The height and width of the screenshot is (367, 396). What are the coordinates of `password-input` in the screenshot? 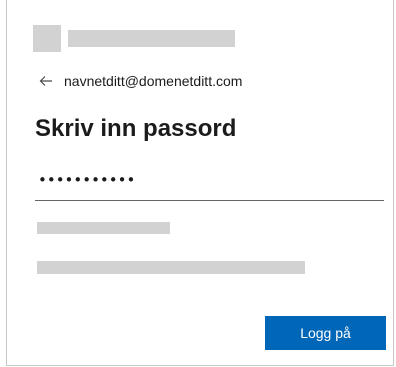 It's located at (209, 181).